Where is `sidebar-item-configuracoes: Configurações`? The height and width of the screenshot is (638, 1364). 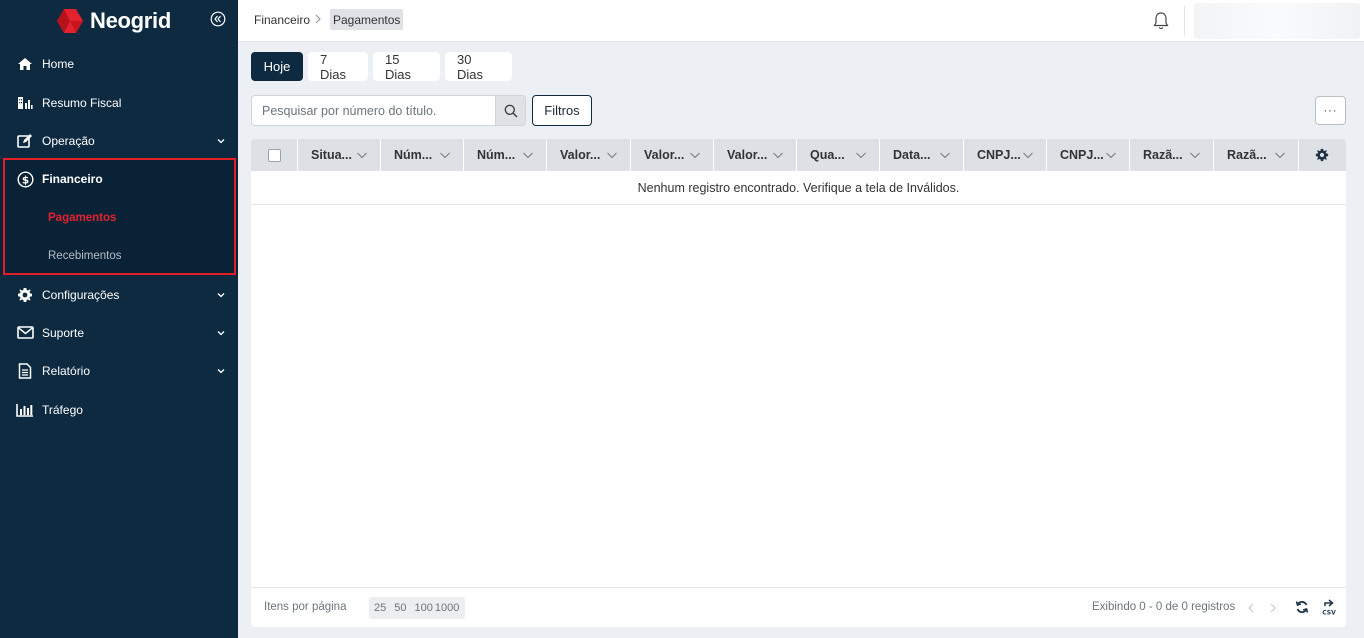
sidebar-item-configuracoes: Configurações is located at coordinates (119, 294).